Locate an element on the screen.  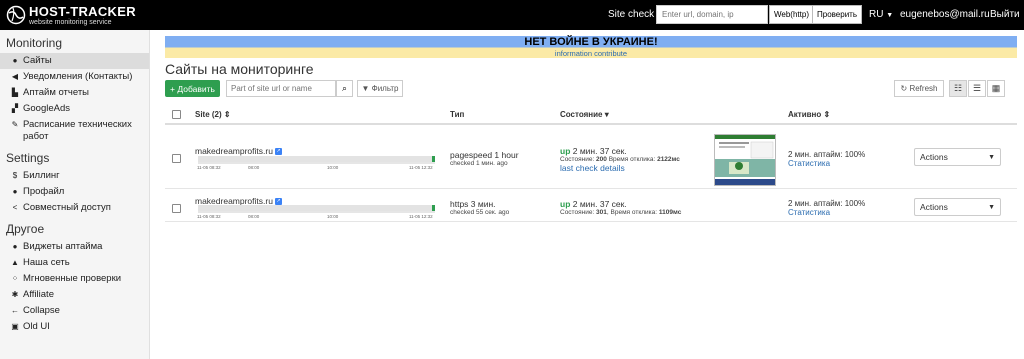
section-title-other: Другое is located at coordinates (25, 229).